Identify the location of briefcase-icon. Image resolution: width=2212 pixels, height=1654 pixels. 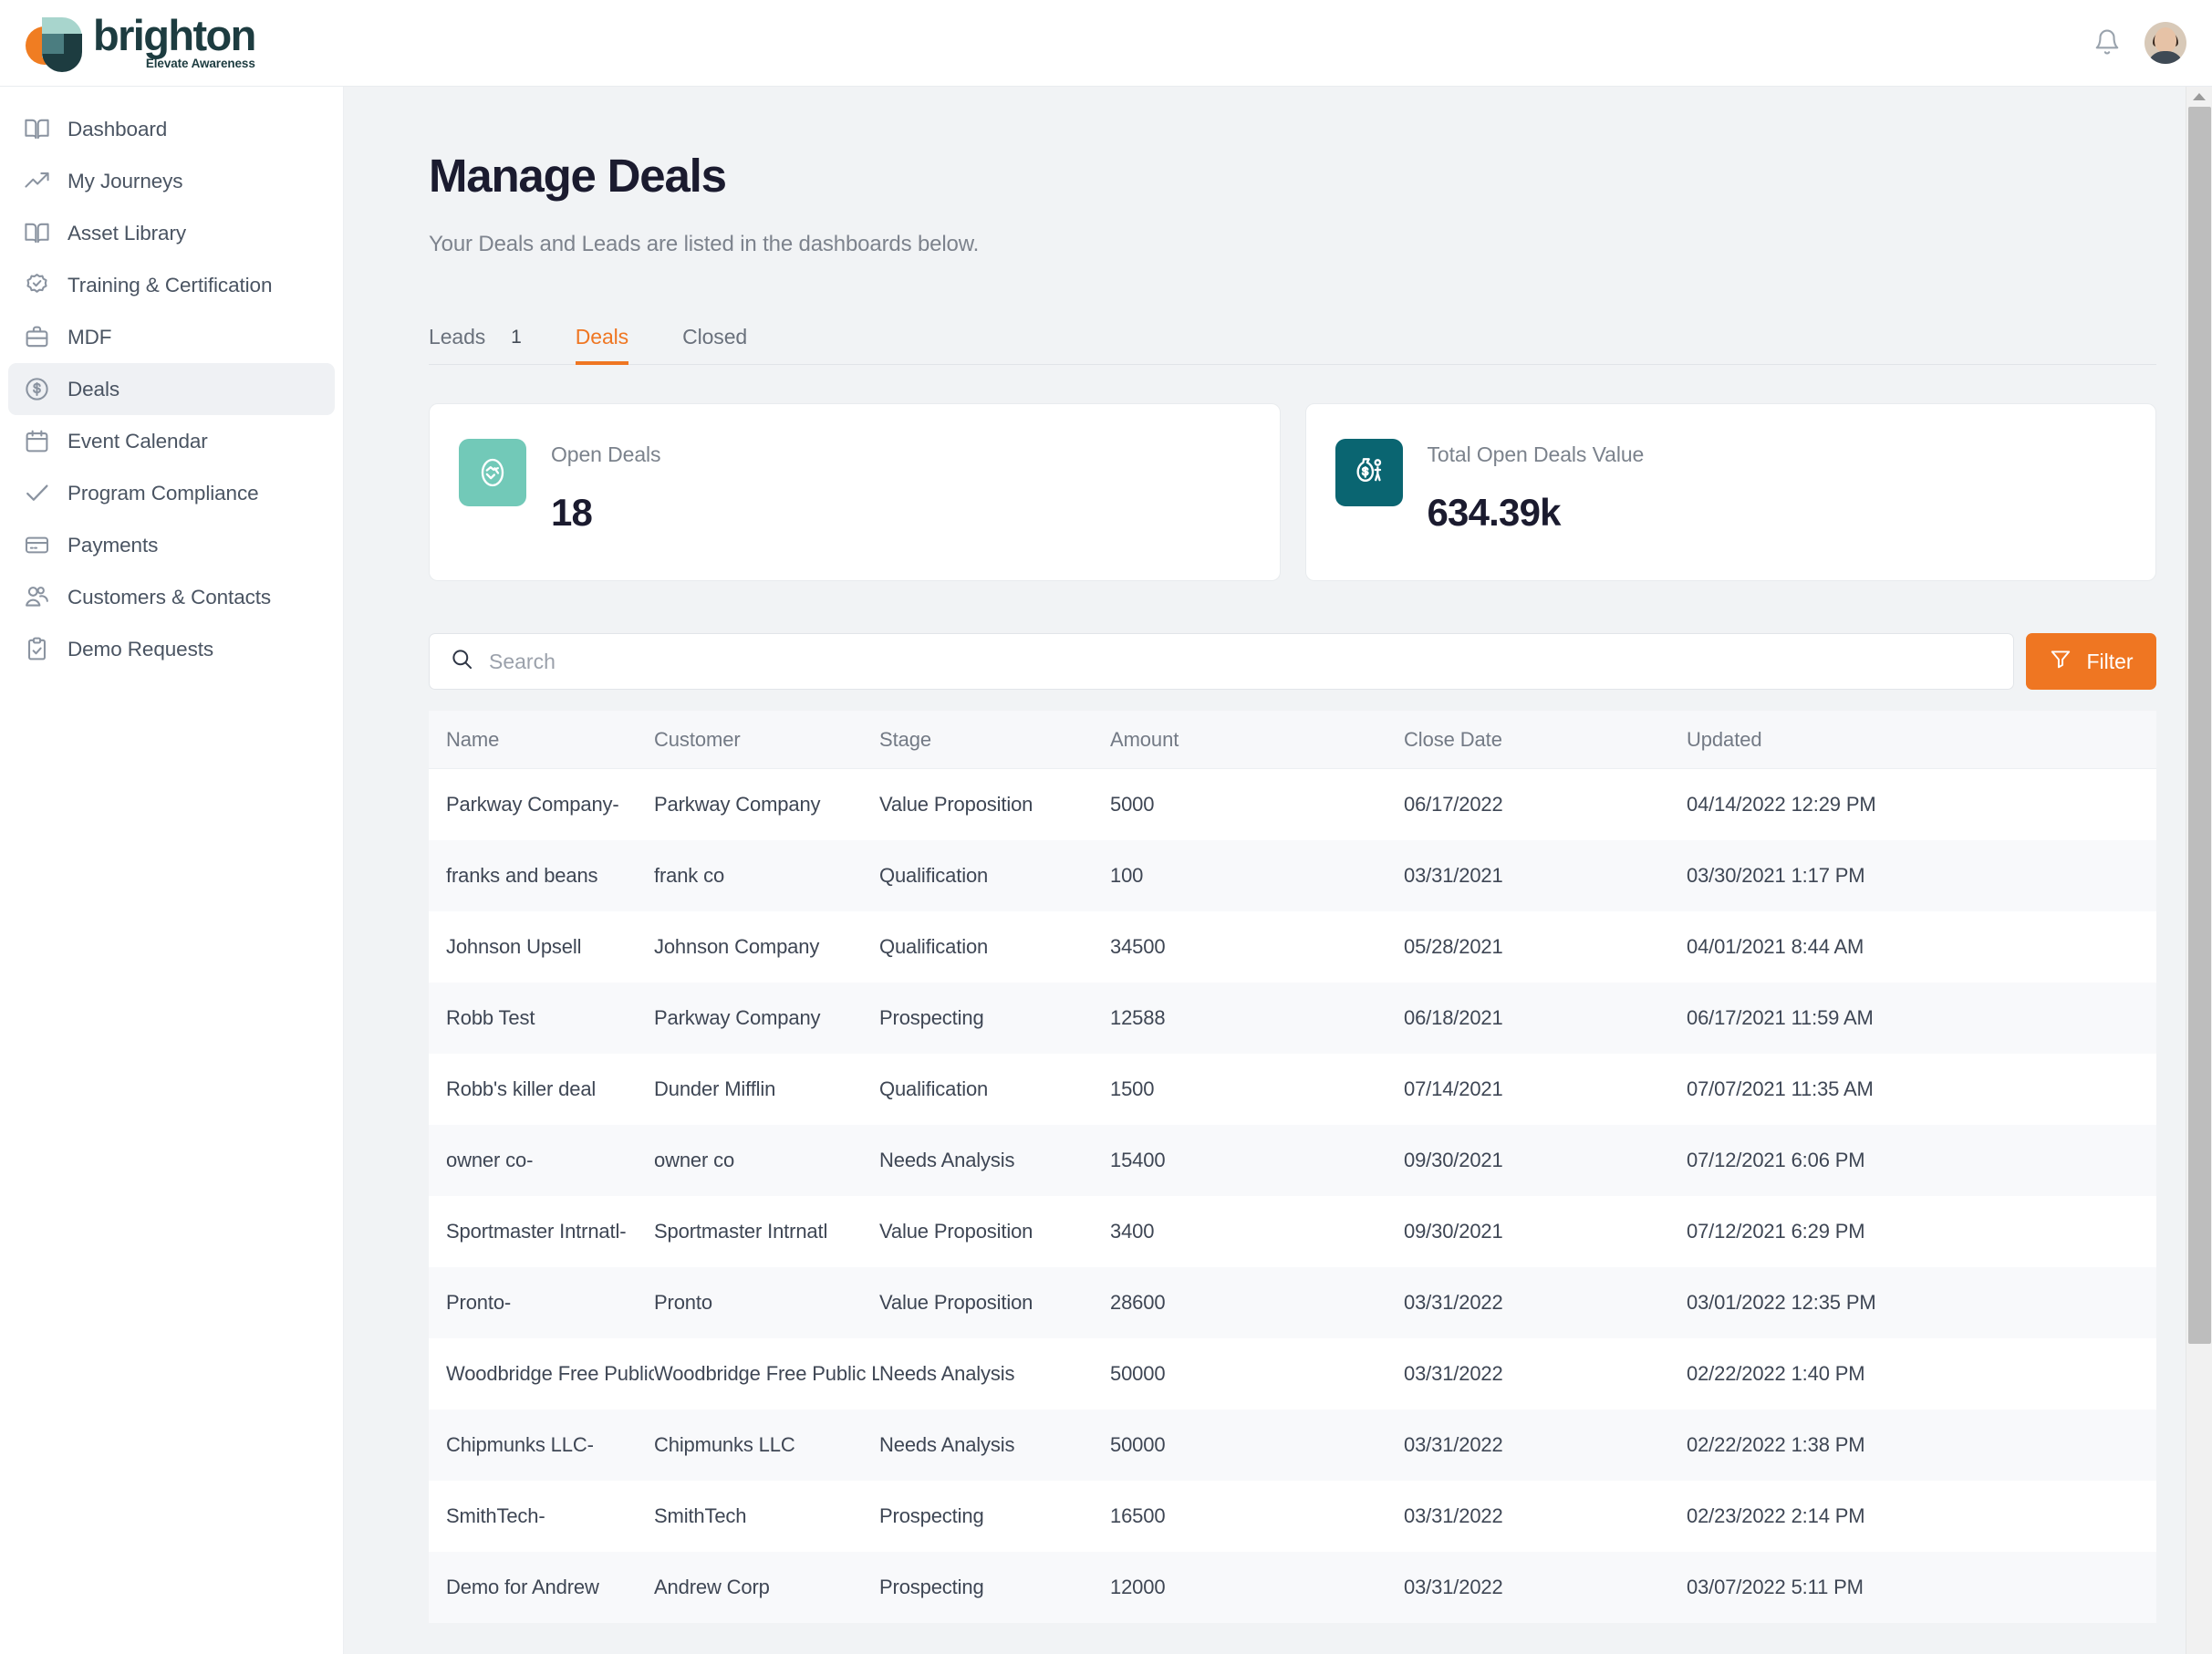
(36, 337).